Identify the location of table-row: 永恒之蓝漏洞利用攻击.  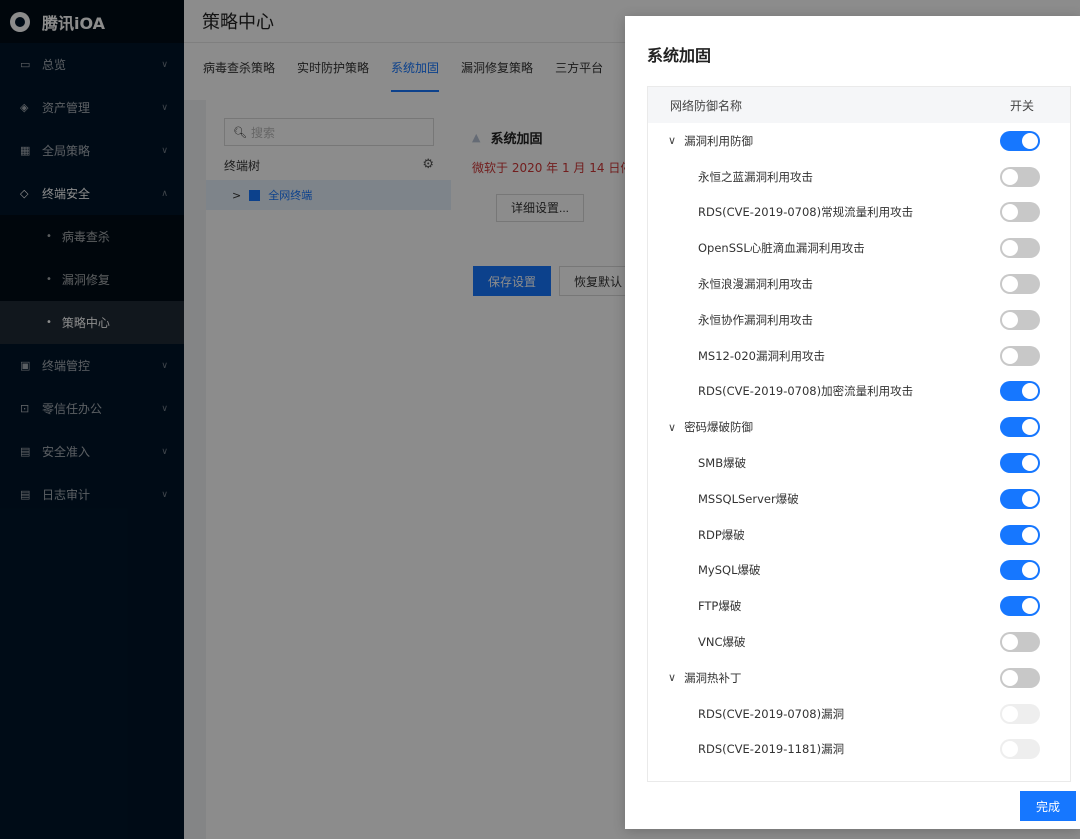
(859, 177).